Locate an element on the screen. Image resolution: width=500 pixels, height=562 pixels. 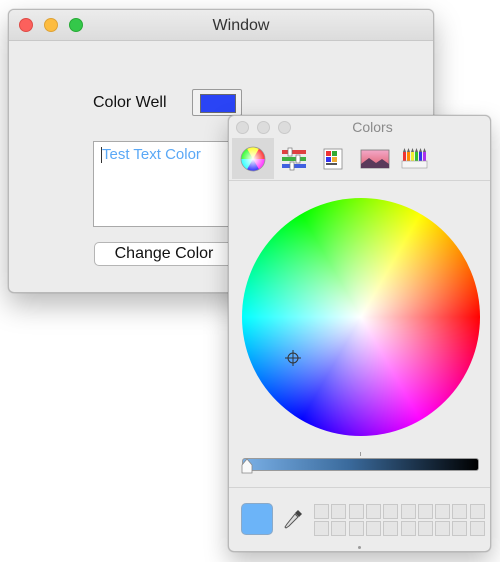
color-well-label: Color Well is located at coordinates (130, 102).